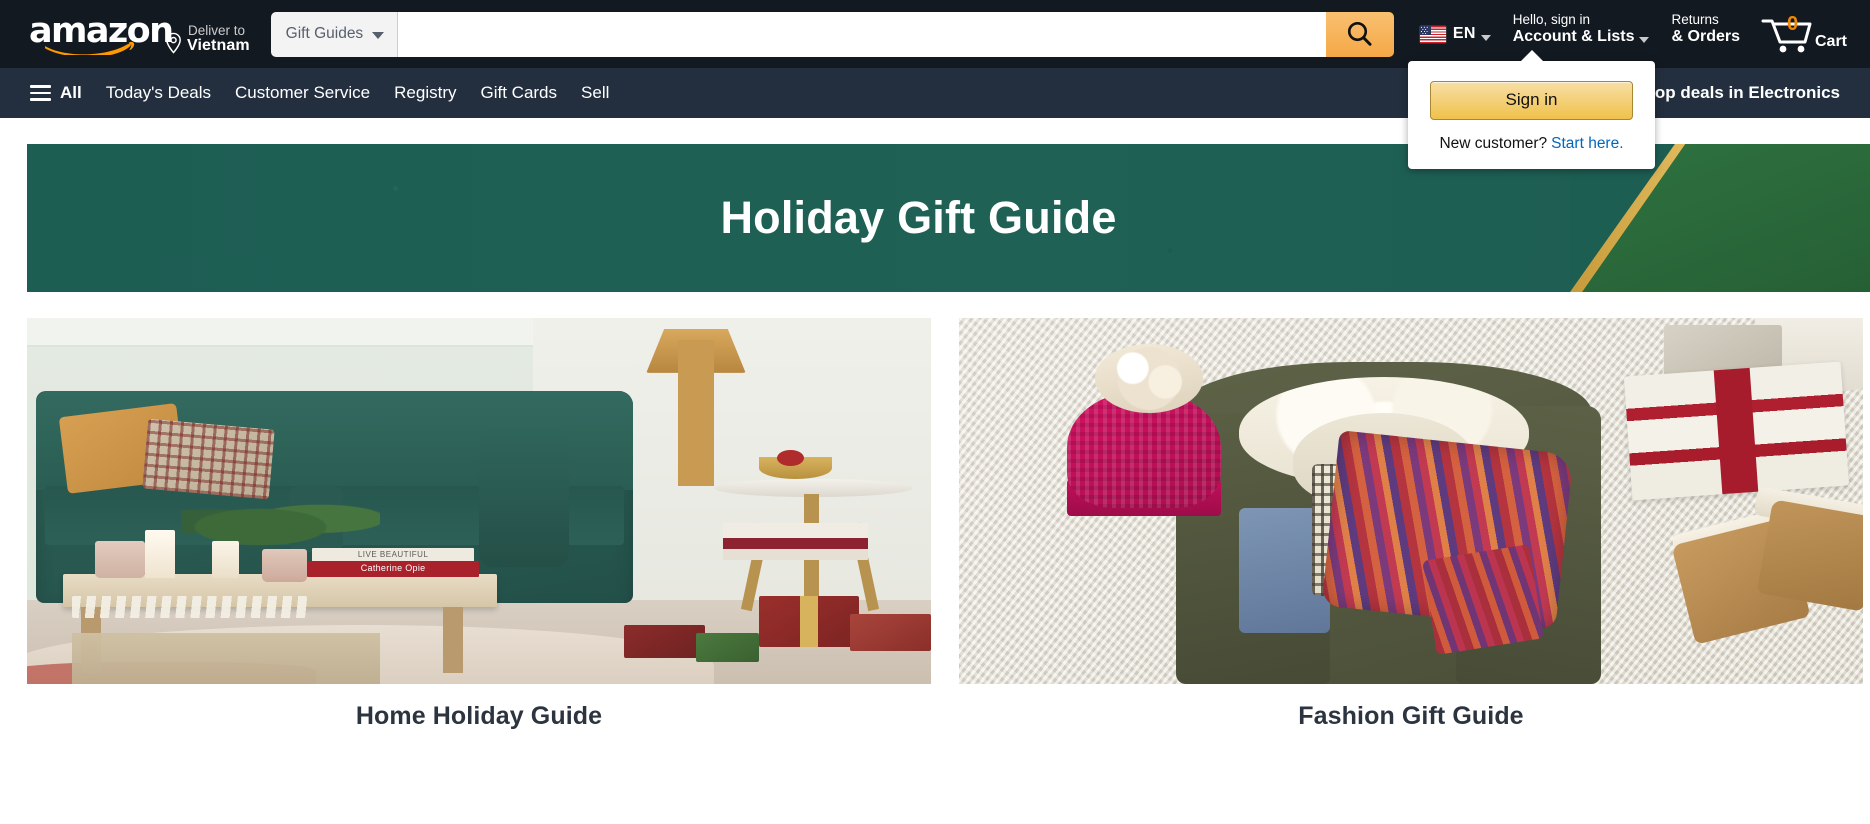  What do you see at coordinates (1531, 100) in the screenshot?
I see `sign-in-button: Sign in` at bounding box center [1531, 100].